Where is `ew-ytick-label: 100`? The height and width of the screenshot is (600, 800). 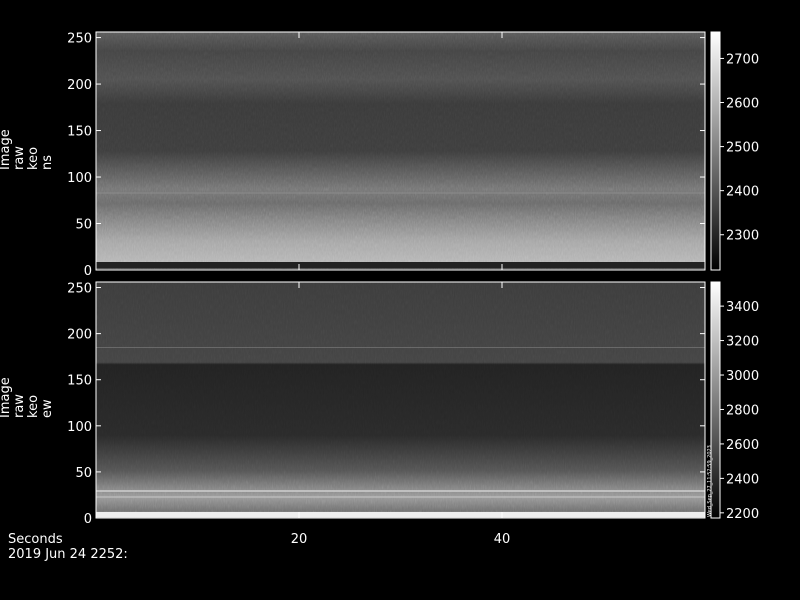
ew-ytick-label: 100 is located at coordinates (79, 427).